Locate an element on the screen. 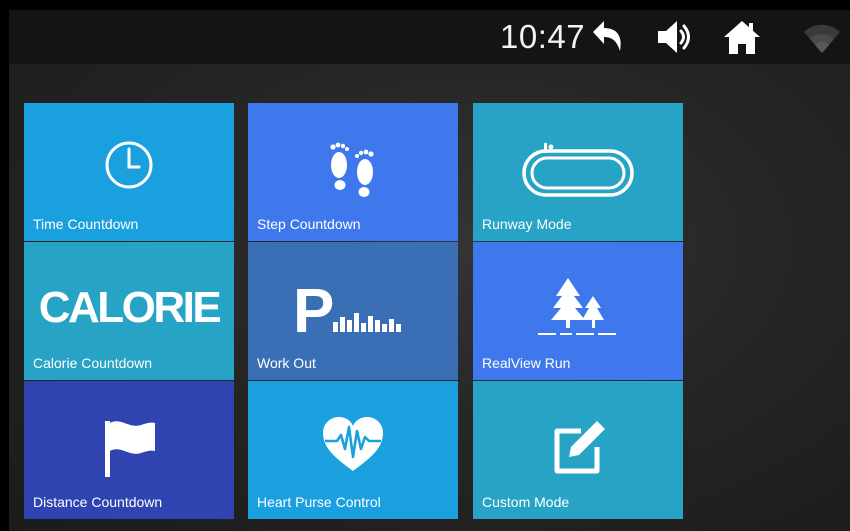 This screenshot has width=850, height=531. tile-label: Custom Mode is located at coordinates (526, 502).